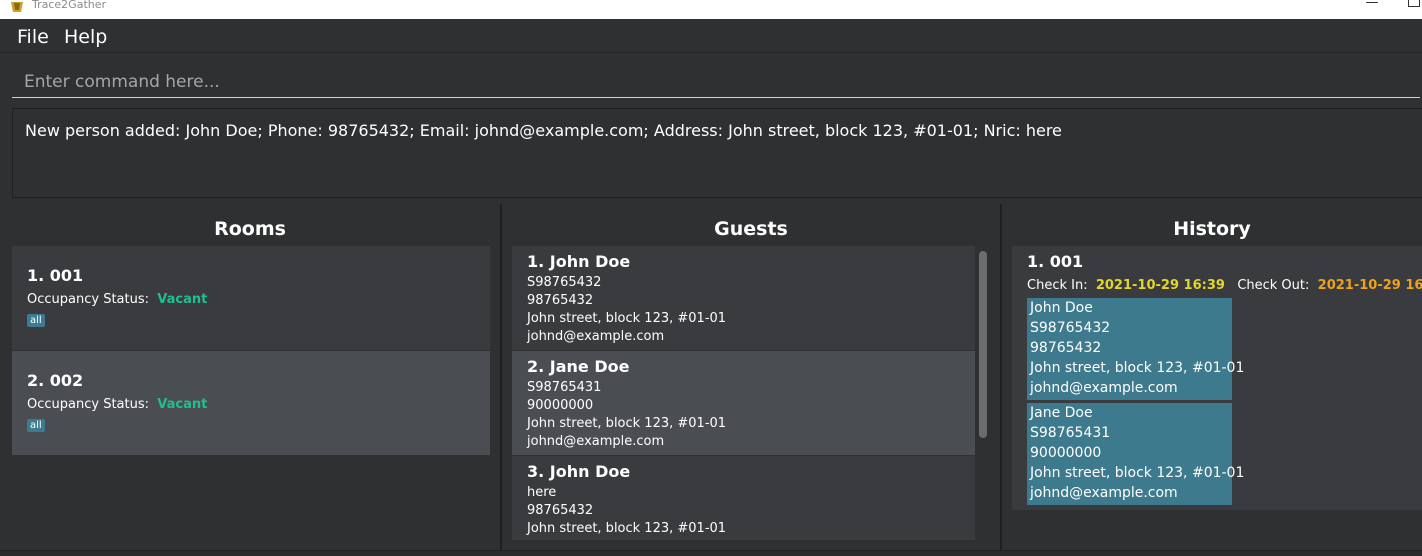 This screenshot has height=556, width=1422. I want to click on guest-nric: S98765431, so click(564, 387).